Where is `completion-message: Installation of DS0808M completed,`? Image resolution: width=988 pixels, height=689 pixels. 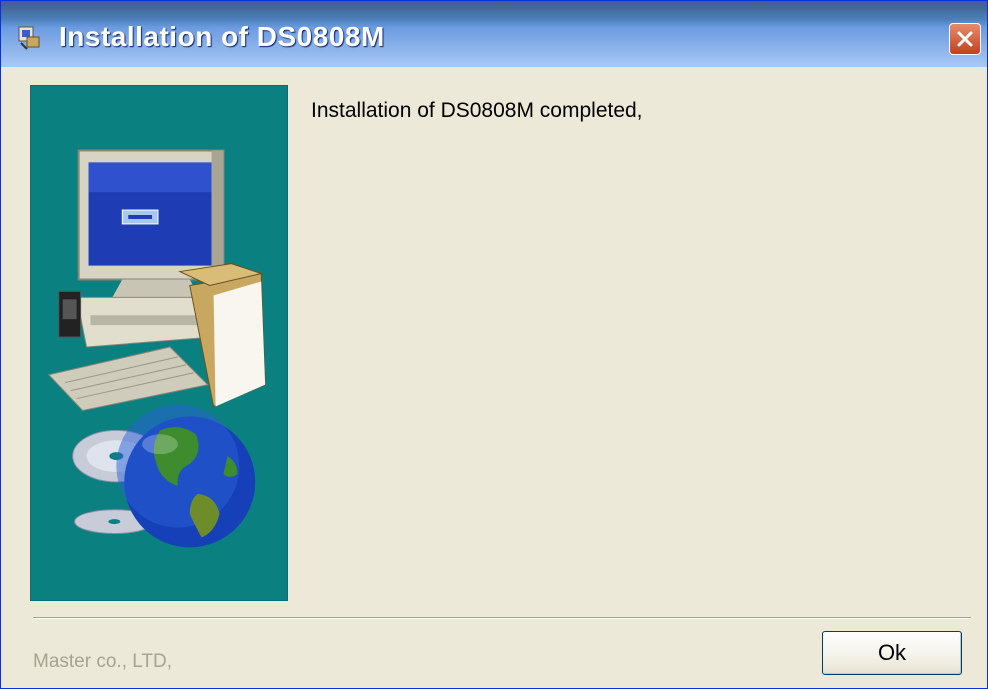 completion-message: Installation of DS0808M completed, is located at coordinates (477, 110).